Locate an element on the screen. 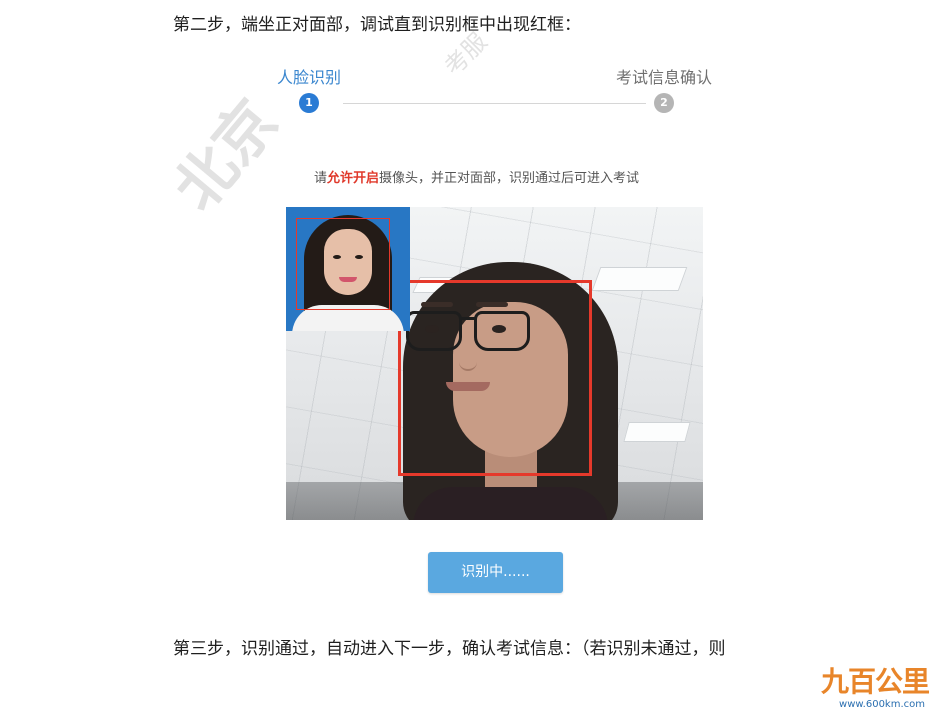 The width and height of the screenshot is (935, 714). site-logo: 九百公里 www.600km.com is located at coordinates (865, 685).